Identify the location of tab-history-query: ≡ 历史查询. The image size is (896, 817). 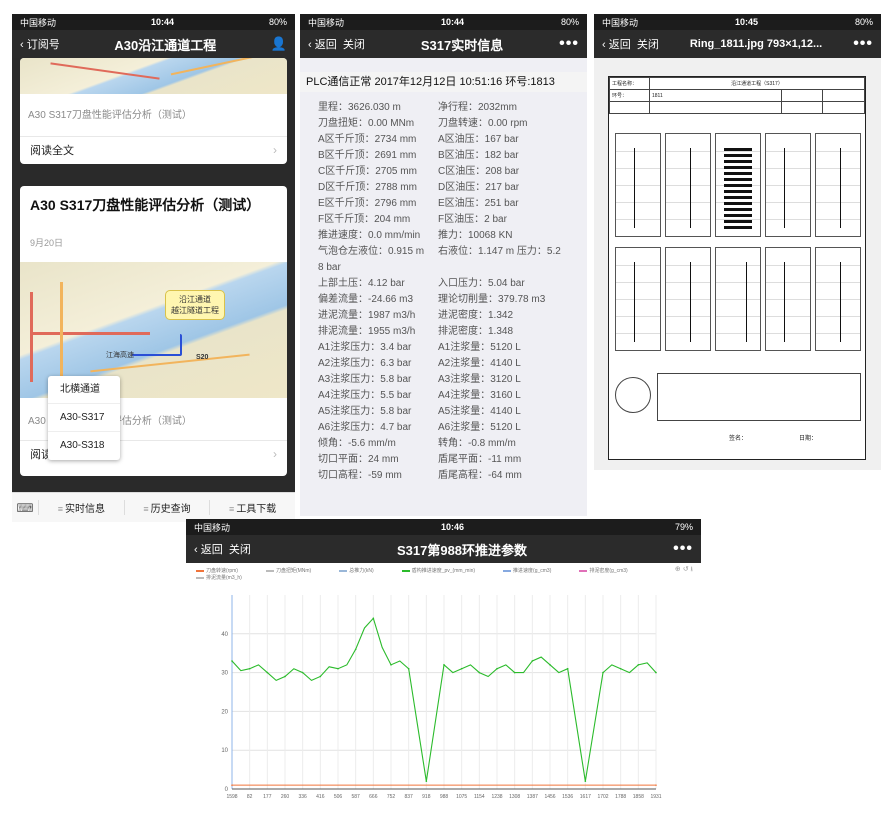
(166, 507).